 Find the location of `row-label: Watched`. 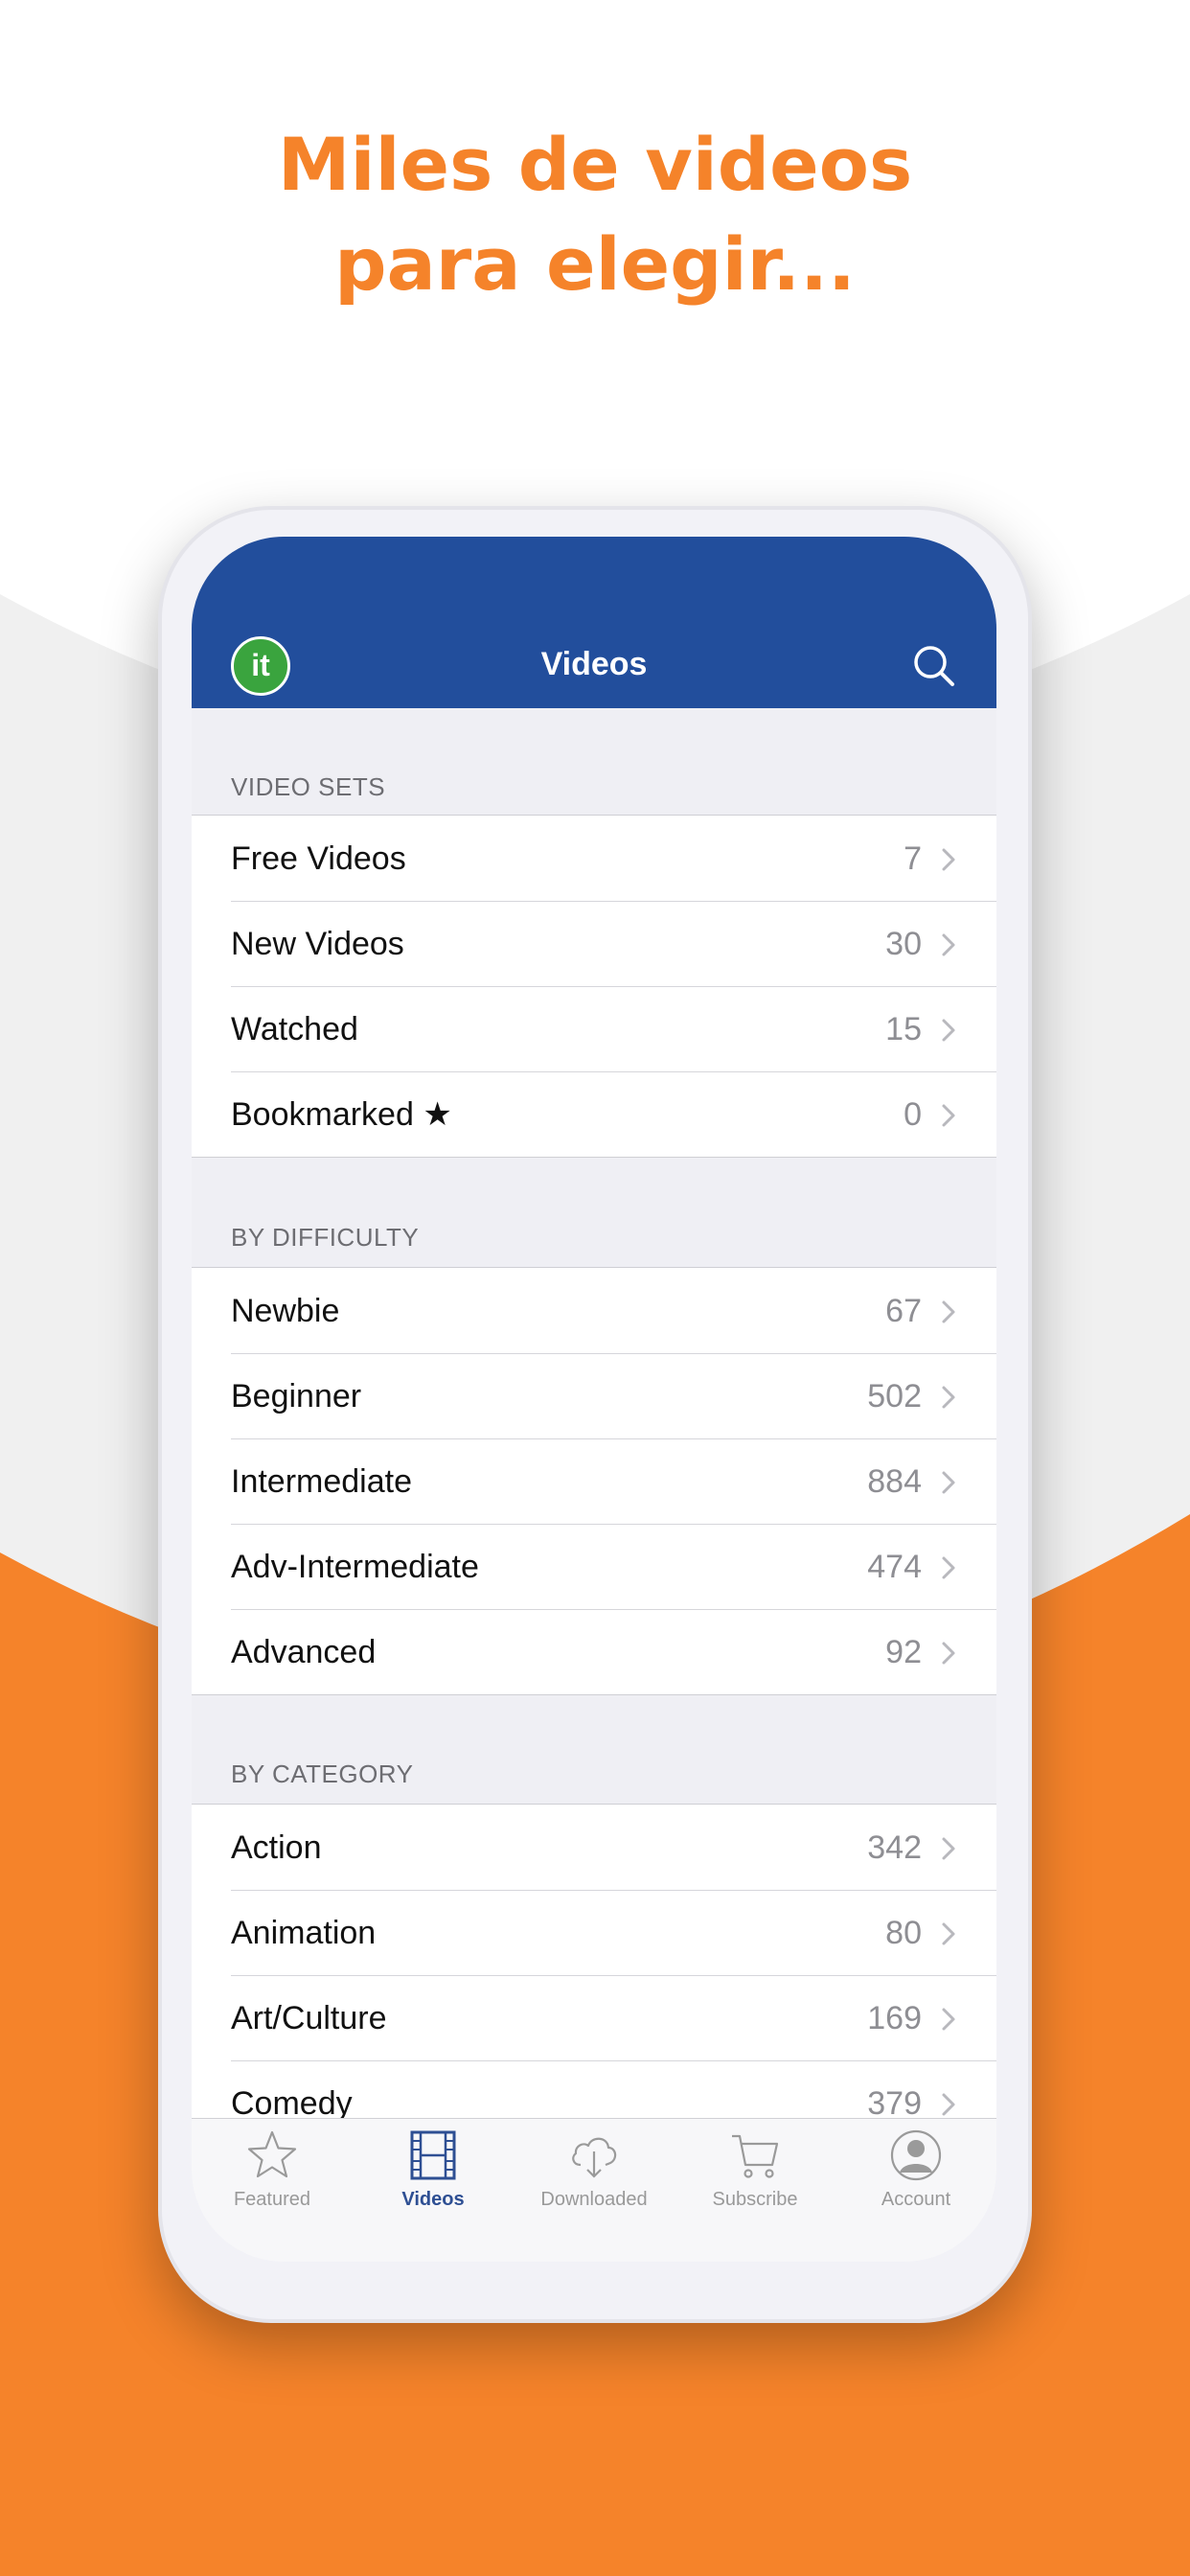

row-label: Watched is located at coordinates (295, 1029).